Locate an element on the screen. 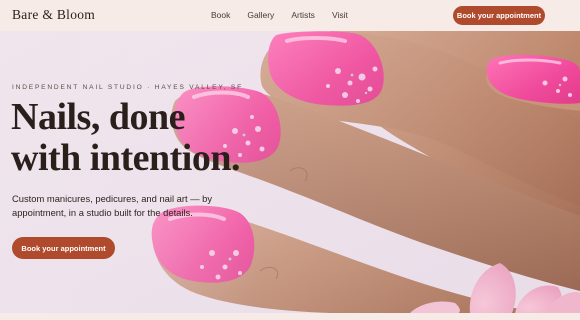 The image size is (580, 320). hero-book-button: Book your appointment is located at coordinates (63, 248).